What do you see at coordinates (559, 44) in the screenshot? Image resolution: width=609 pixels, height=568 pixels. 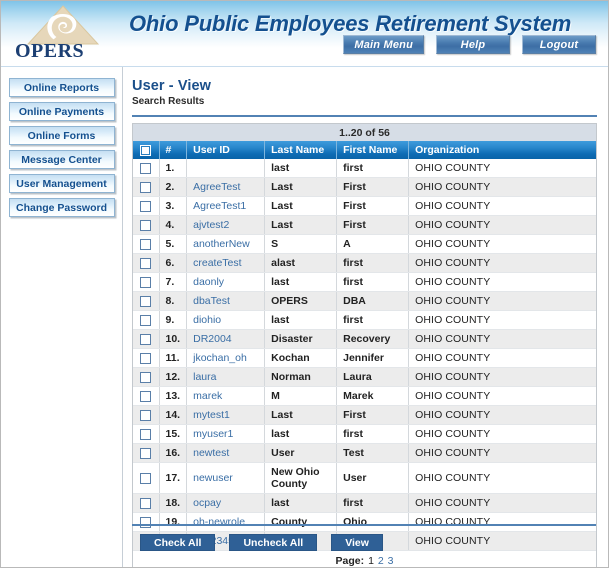 I see `nav-button-logout: Logout` at bounding box center [559, 44].